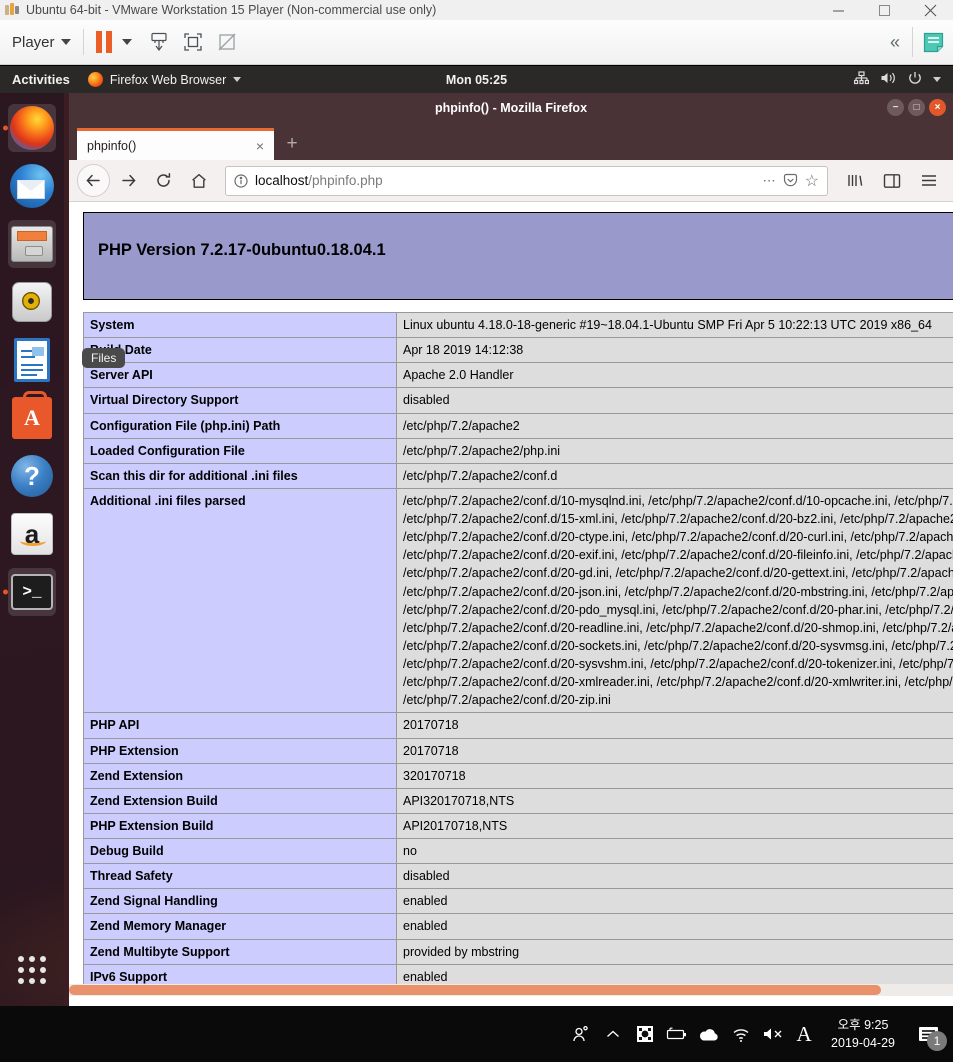 This screenshot has height=1062, width=953. What do you see at coordinates (891, 180) in the screenshot?
I see `sidebar-icon` at bounding box center [891, 180].